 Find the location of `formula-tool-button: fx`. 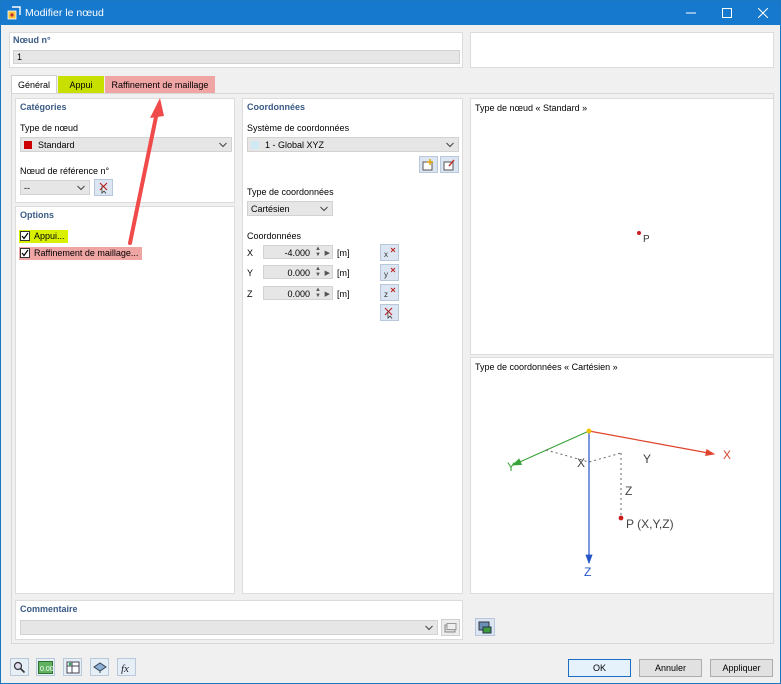

formula-tool-button: fx is located at coordinates (126, 667).